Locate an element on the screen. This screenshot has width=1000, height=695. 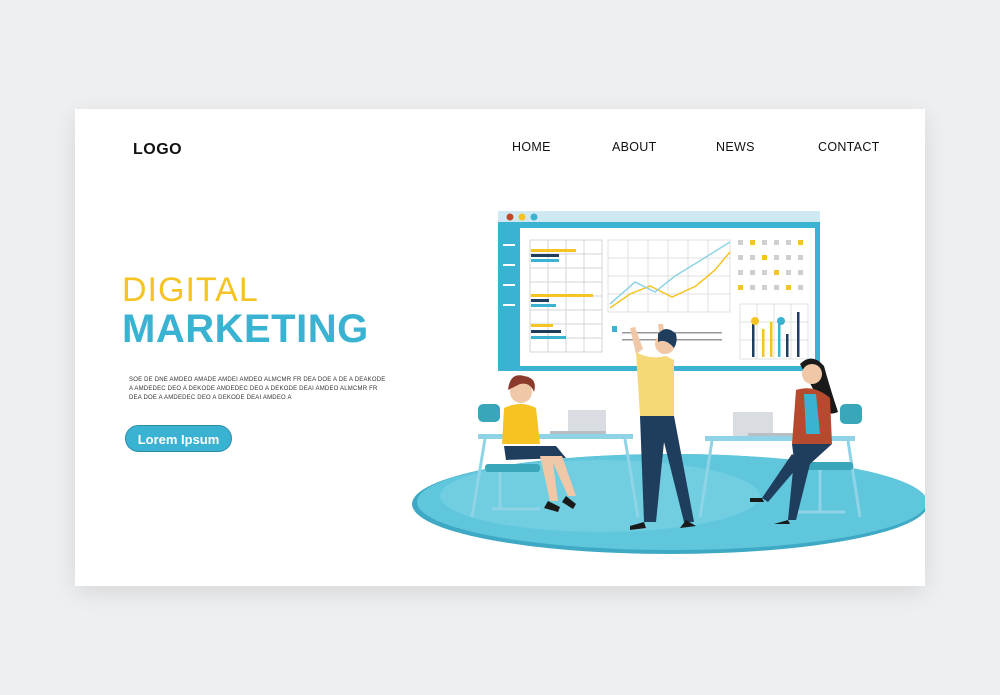
desk-left is located at coordinates (555, 436).